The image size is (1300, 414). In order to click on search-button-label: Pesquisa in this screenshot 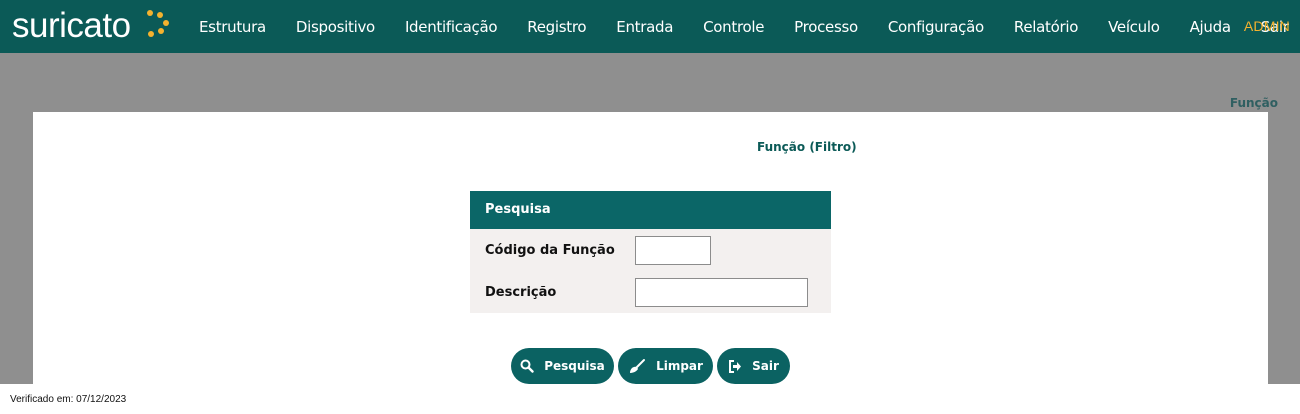, I will do `click(574, 366)`.